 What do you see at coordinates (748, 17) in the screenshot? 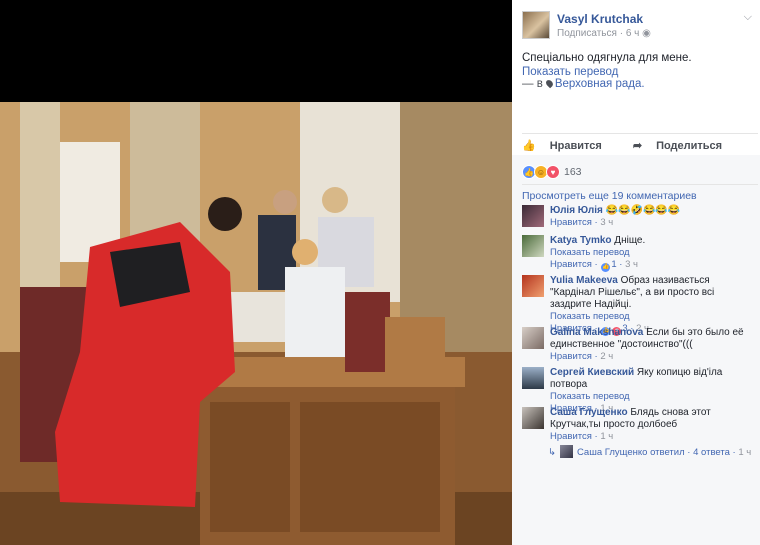
I see `chevron-down-icon: ⌵` at bounding box center [748, 17].